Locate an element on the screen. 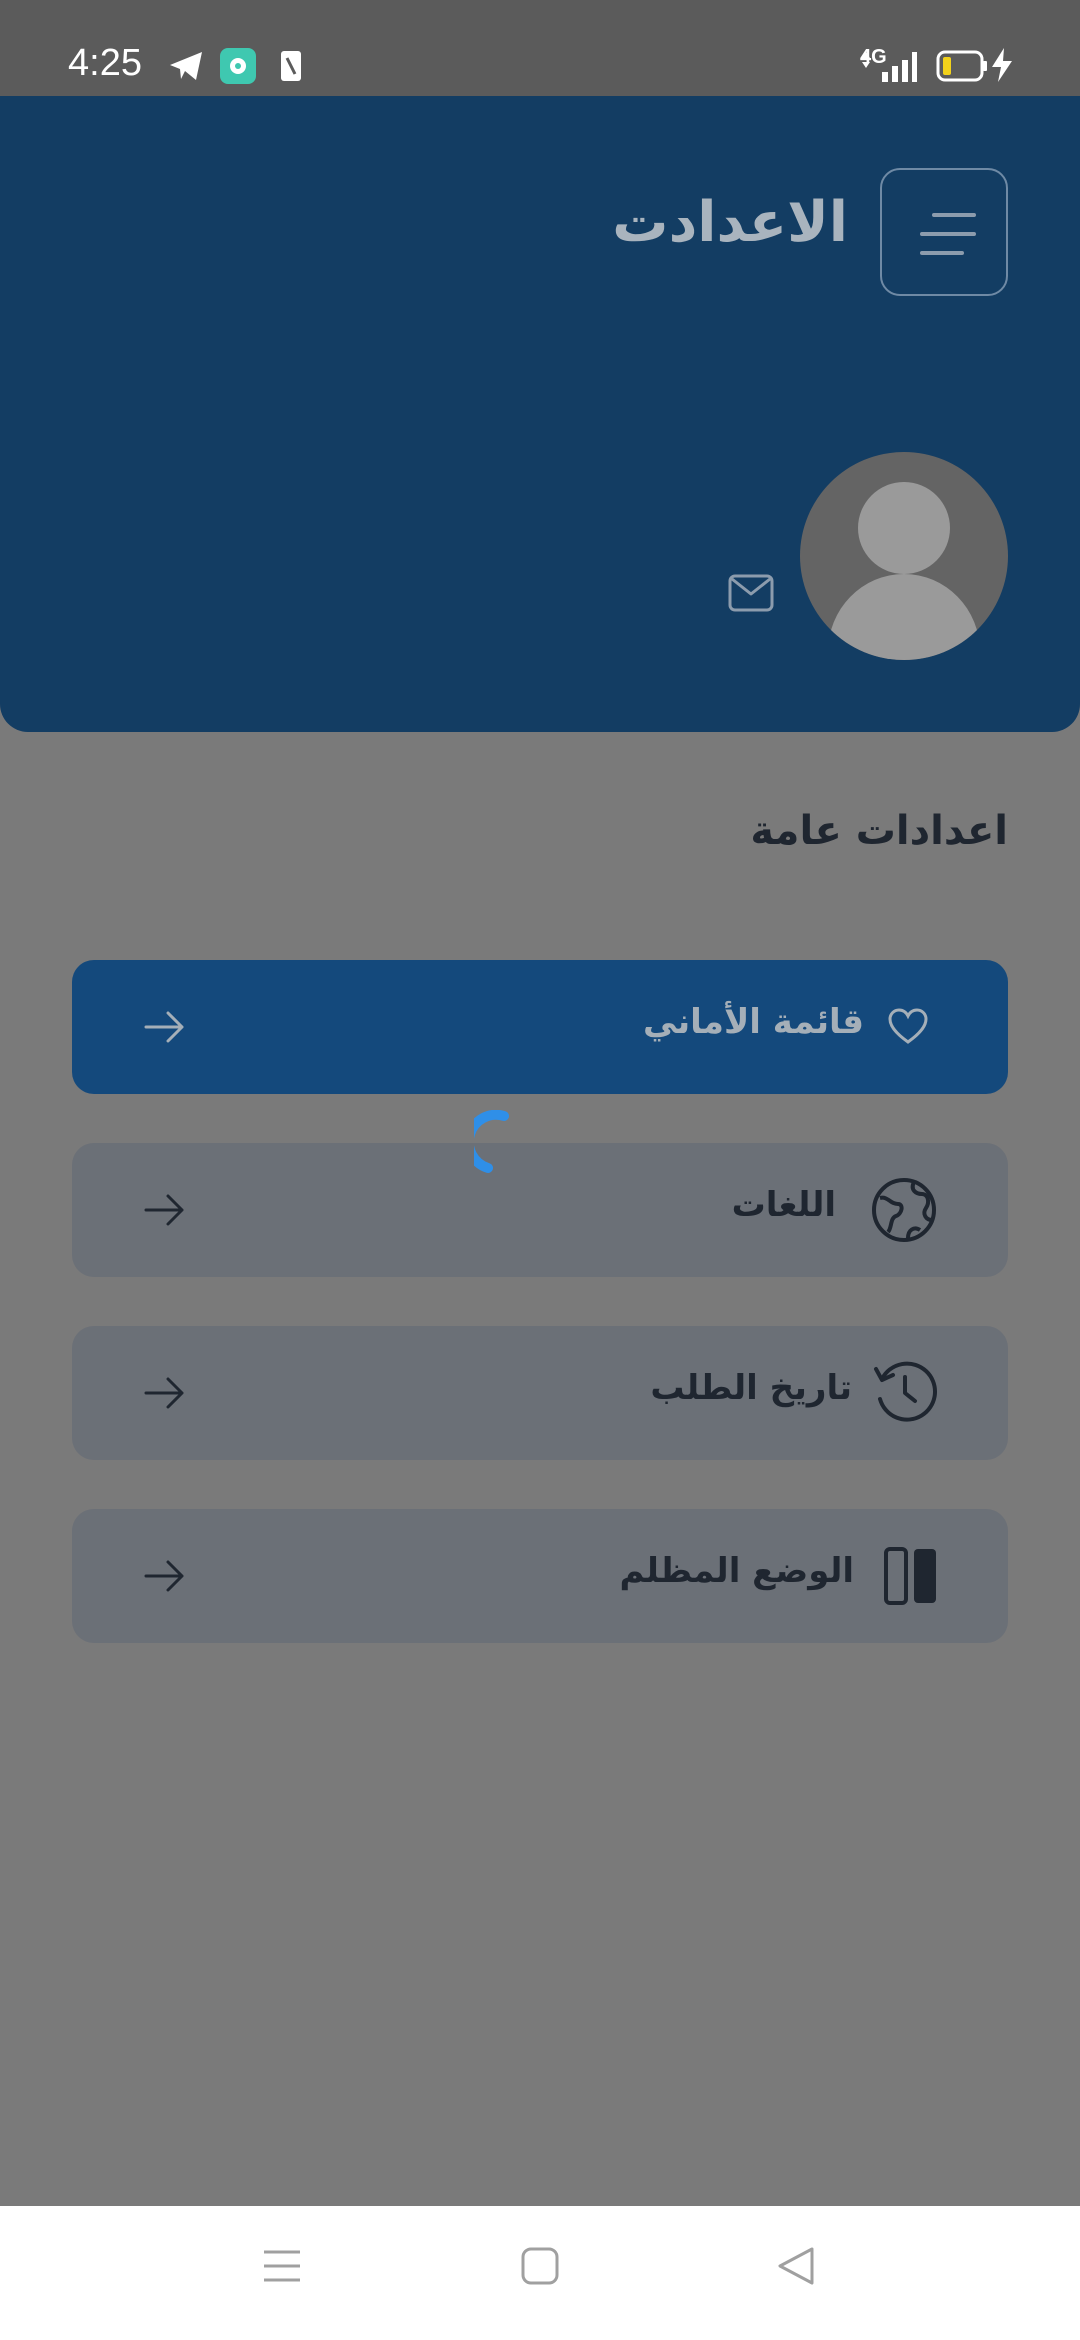  dark-mode-icon is located at coordinates (910, 1576).